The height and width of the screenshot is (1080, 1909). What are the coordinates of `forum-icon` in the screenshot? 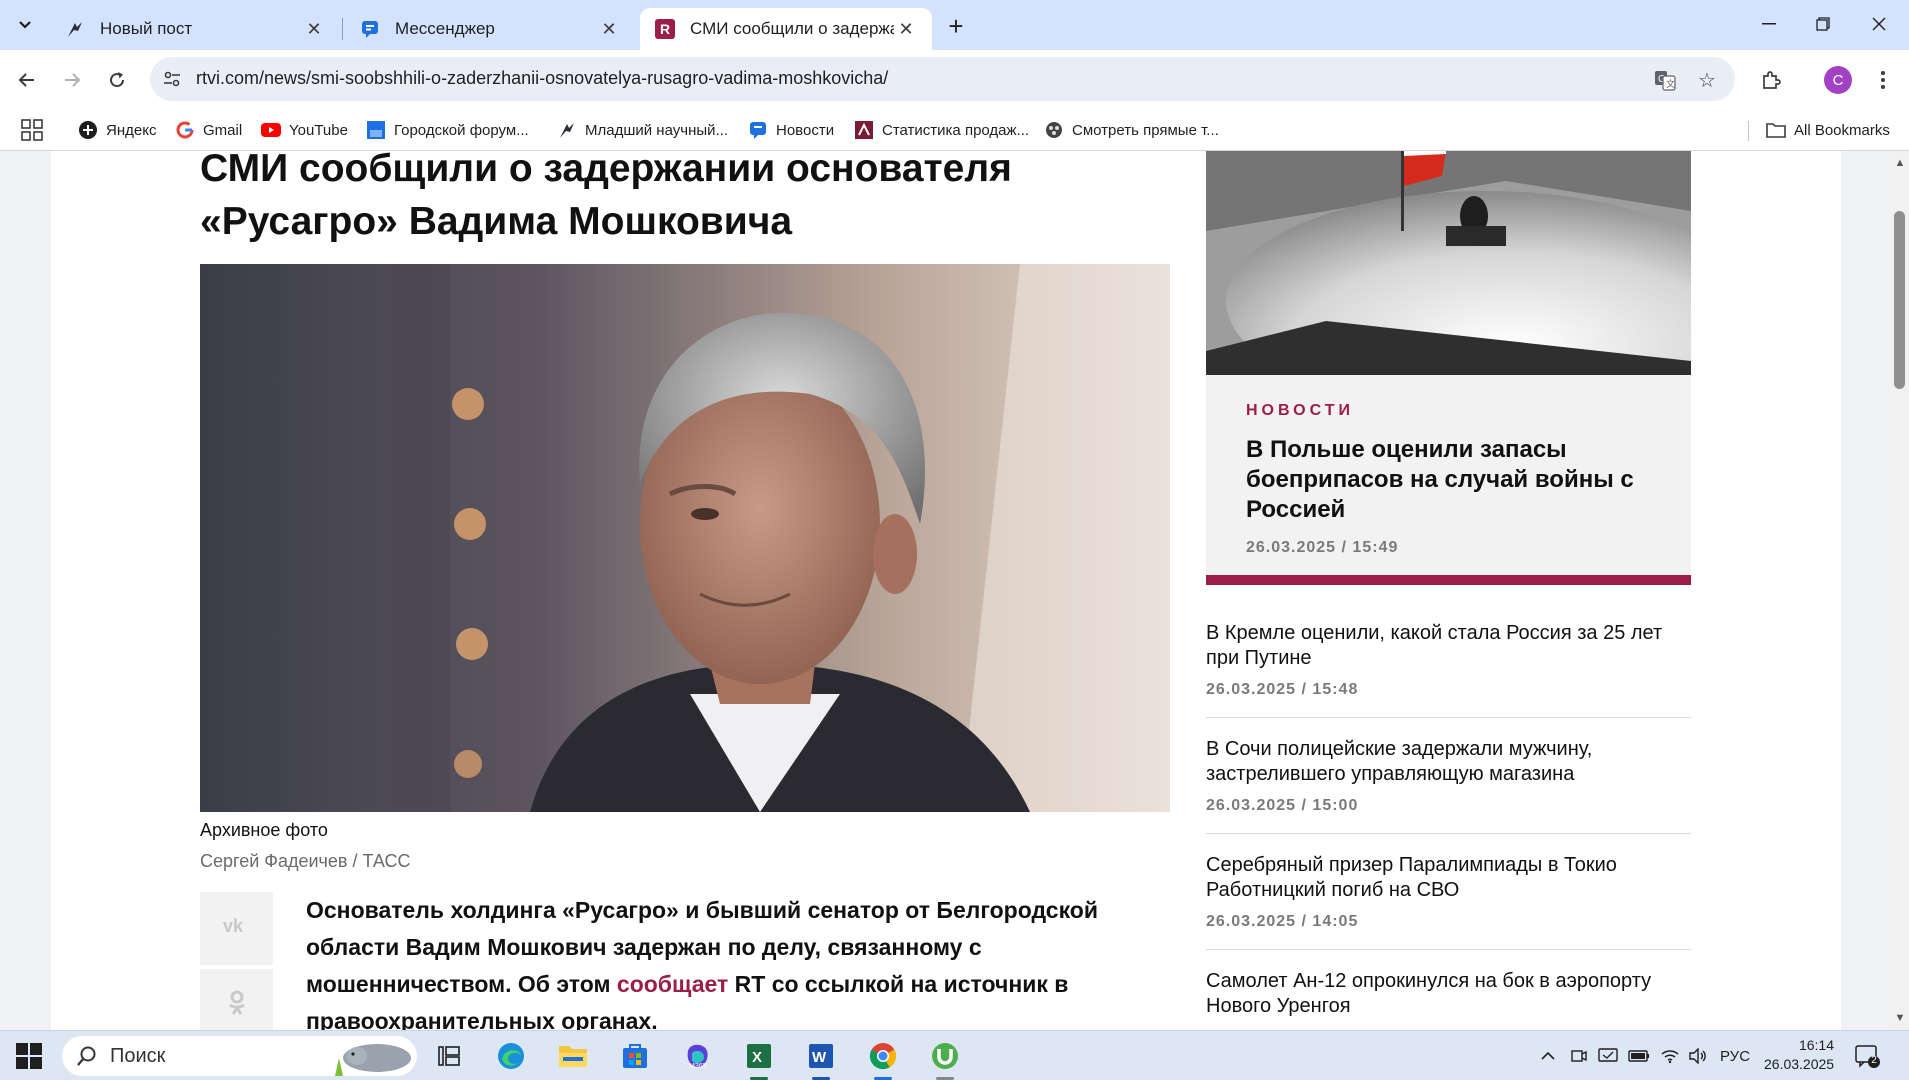 It's located at (376, 130).